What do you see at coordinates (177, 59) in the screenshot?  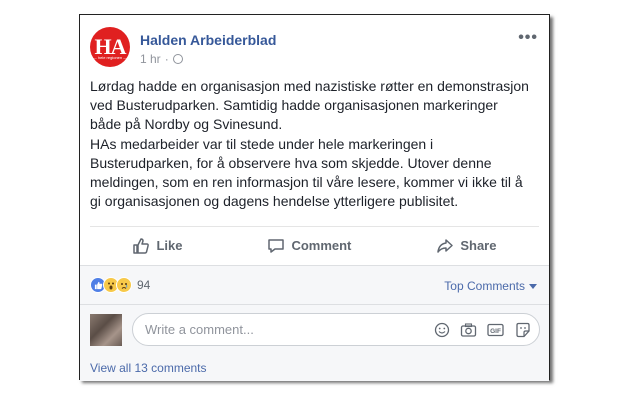 I see `globe-icon` at bounding box center [177, 59].